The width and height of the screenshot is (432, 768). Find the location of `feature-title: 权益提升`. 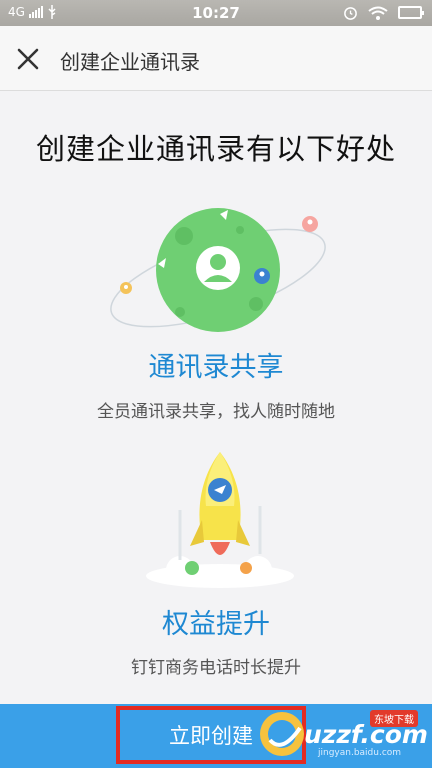

feature-title: 权益提升 is located at coordinates (216, 624).